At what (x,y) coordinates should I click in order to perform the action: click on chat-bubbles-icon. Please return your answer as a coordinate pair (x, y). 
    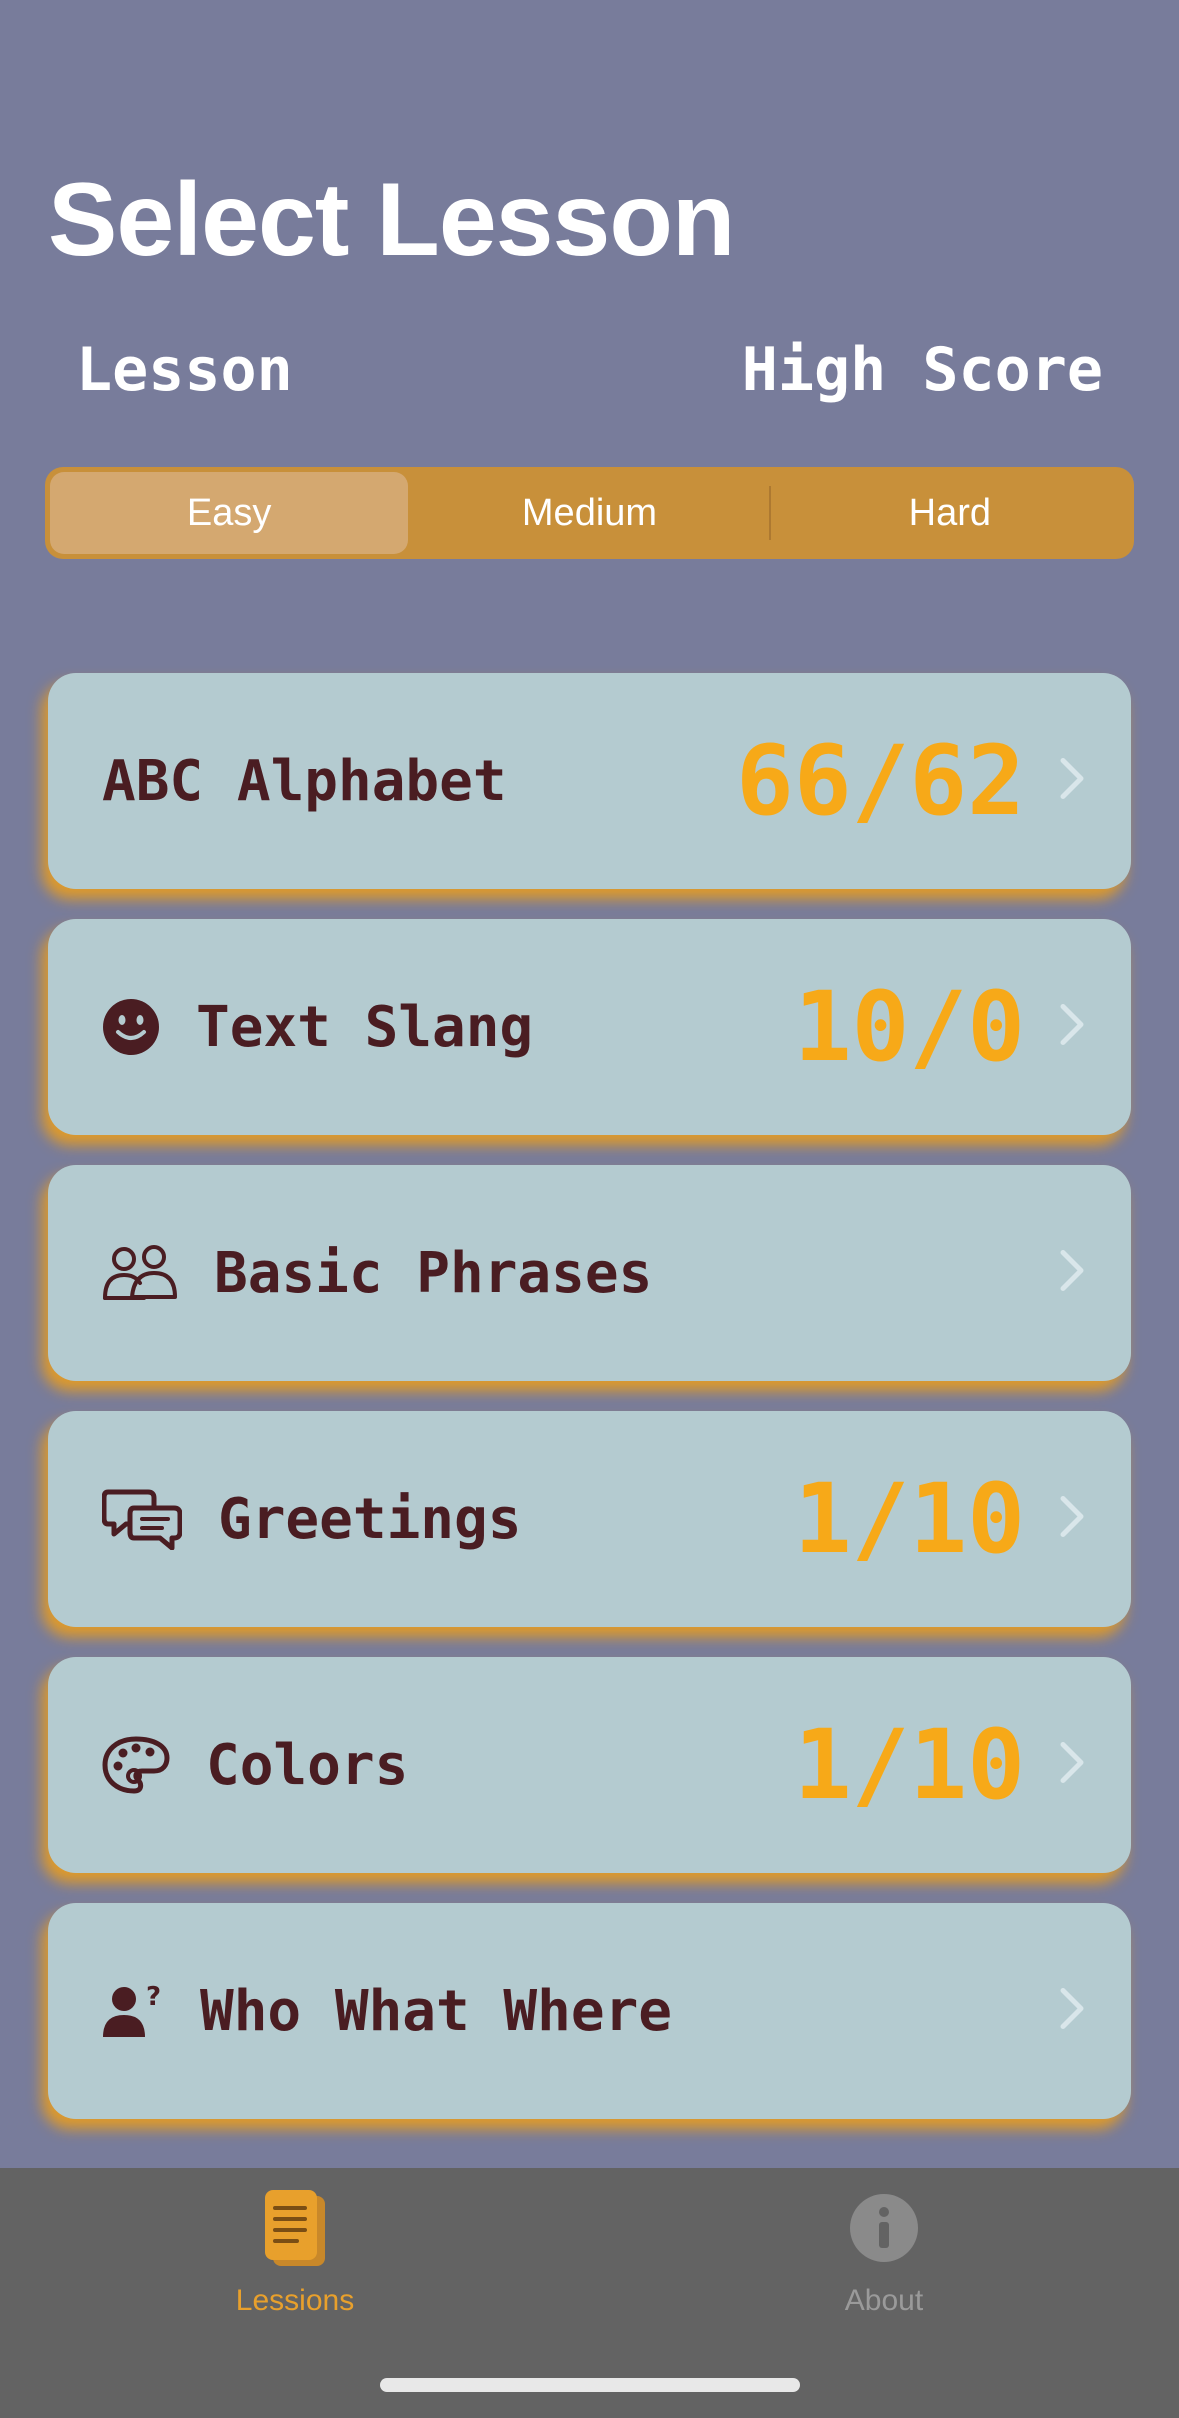
    Looking at the image, I should click on (142, 1519).